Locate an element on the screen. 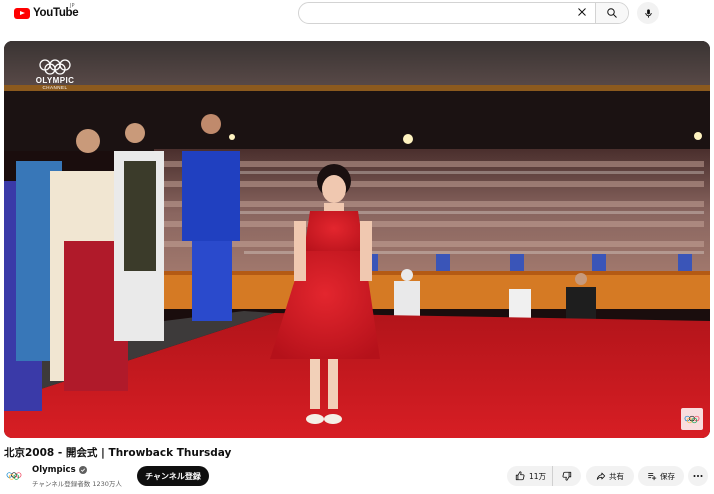 The height and width of the screenshot is (494, 714). like-count: 11万 is located at coordinates (538, 476).